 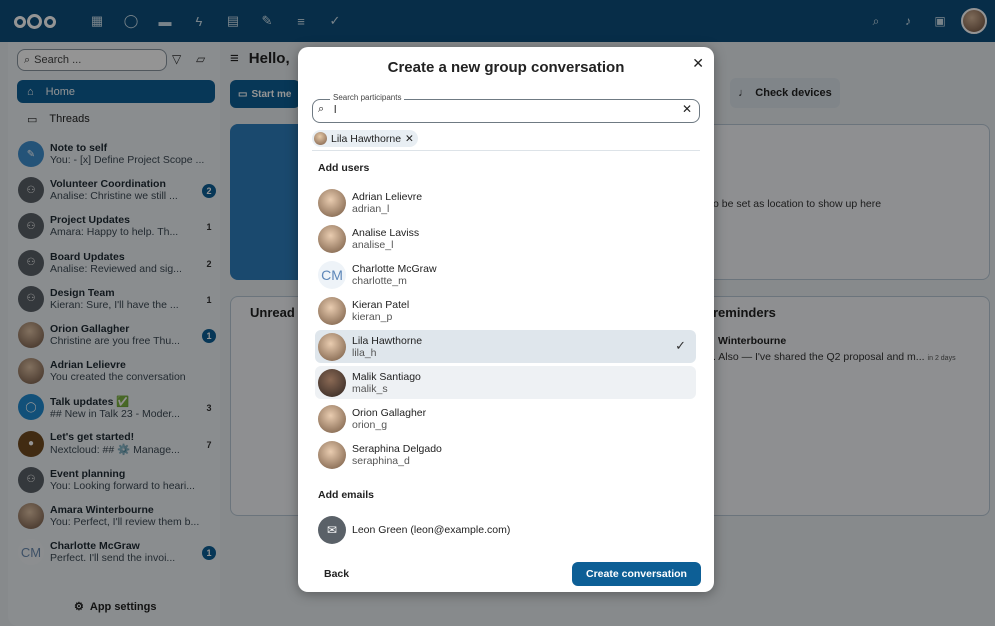 I want to click on close-icon: ✕, so click(x=698, y=63).